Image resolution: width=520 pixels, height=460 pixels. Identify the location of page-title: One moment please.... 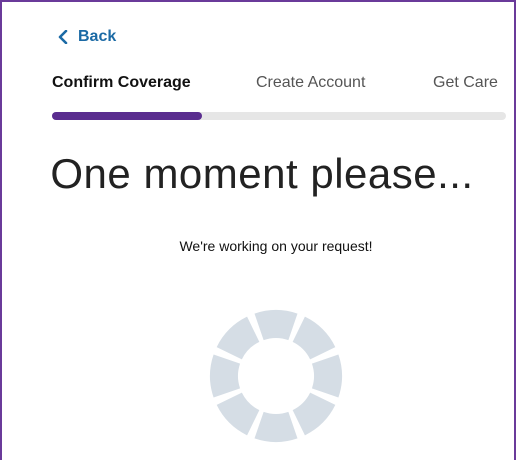
(262, 173).